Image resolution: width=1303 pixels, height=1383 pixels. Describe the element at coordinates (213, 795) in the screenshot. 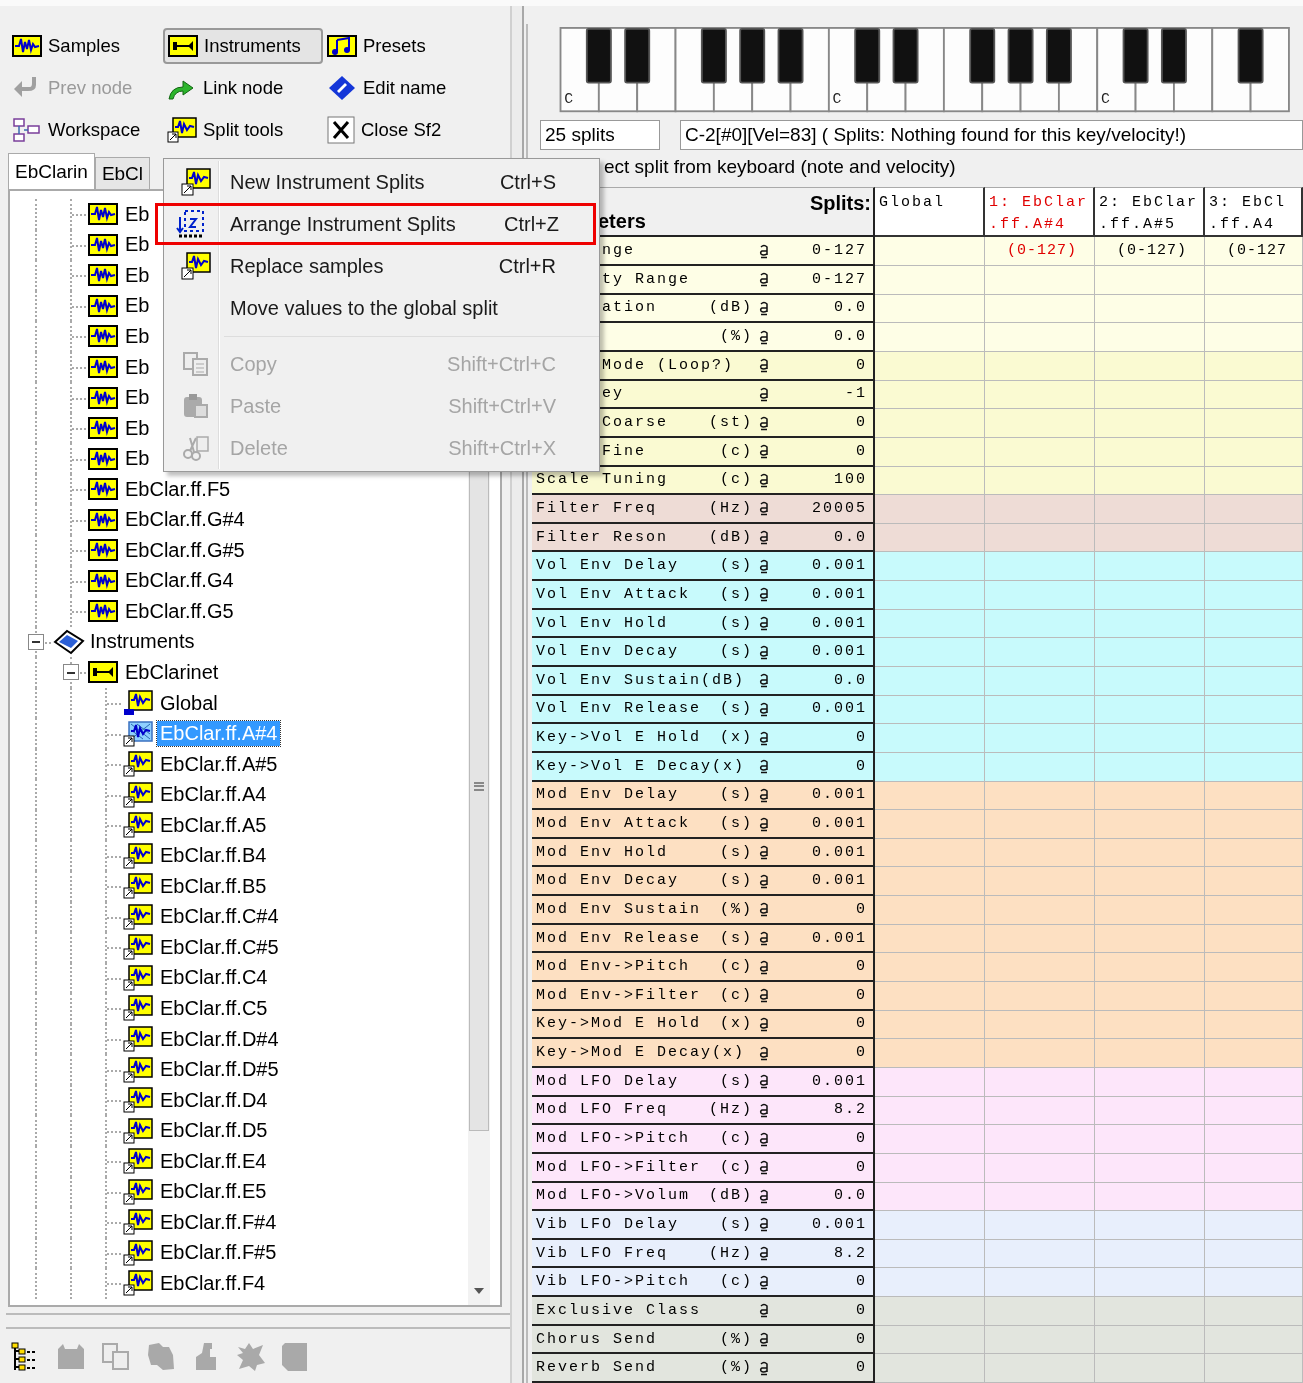

I see `tree-item: EbClar.ff.A4` at that location.